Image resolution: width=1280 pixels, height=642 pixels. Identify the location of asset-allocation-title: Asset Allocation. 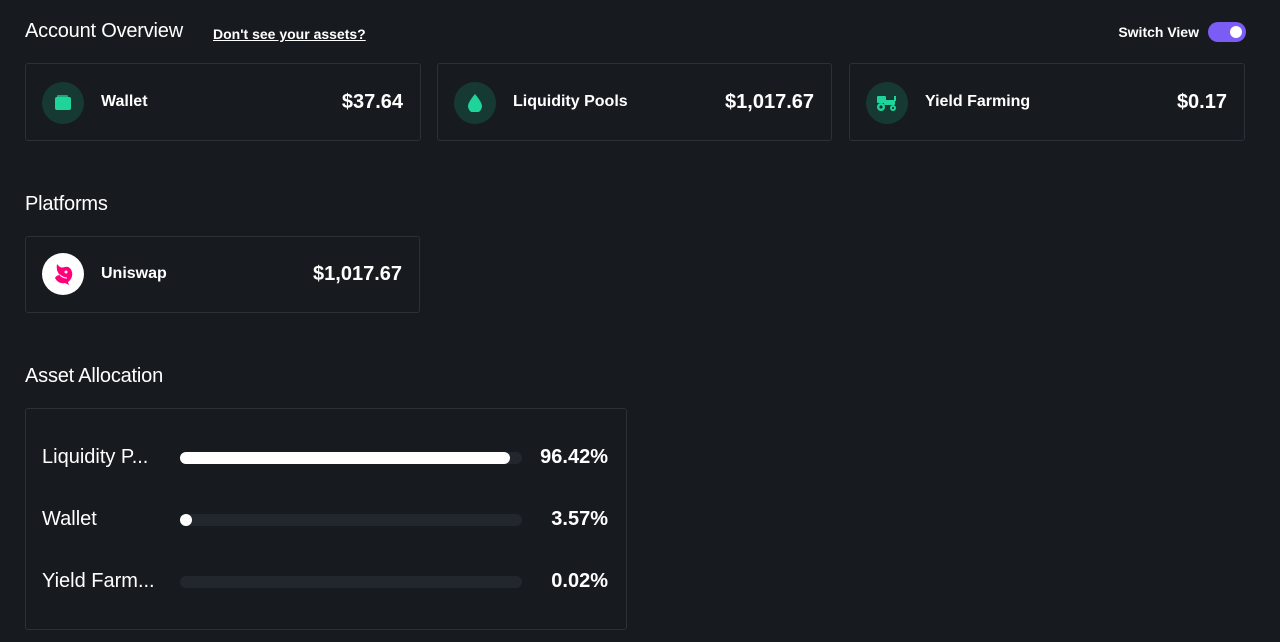
(94, 376).